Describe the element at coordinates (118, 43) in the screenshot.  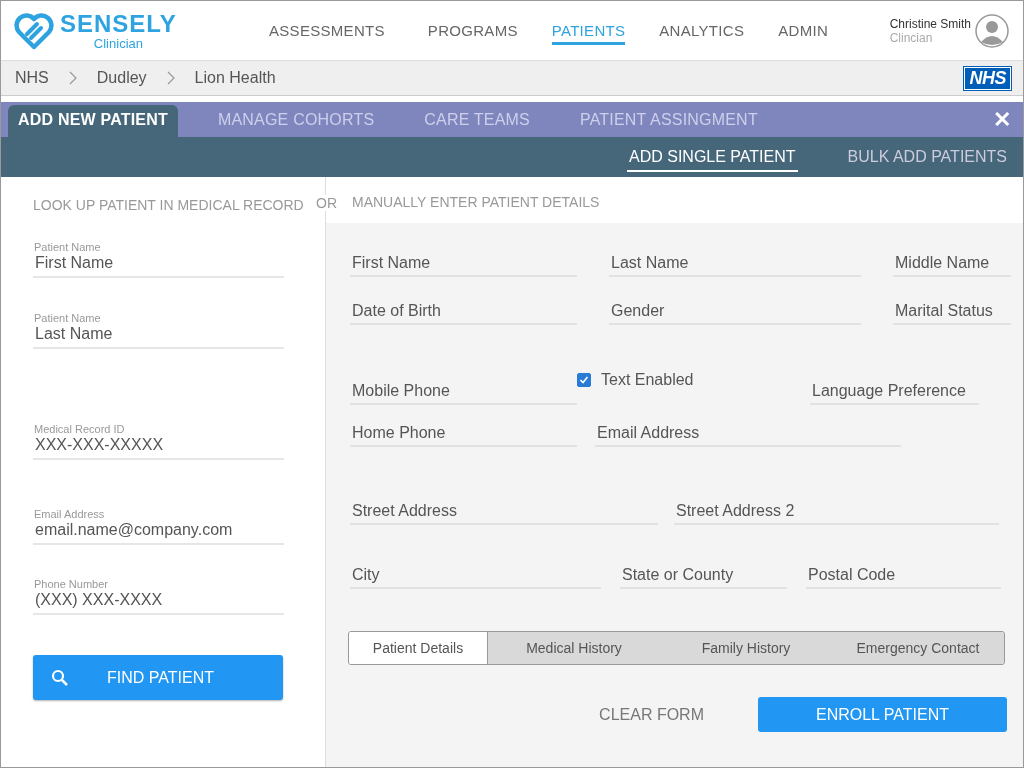
I see `brand-subtitle: Clinician` at that location.